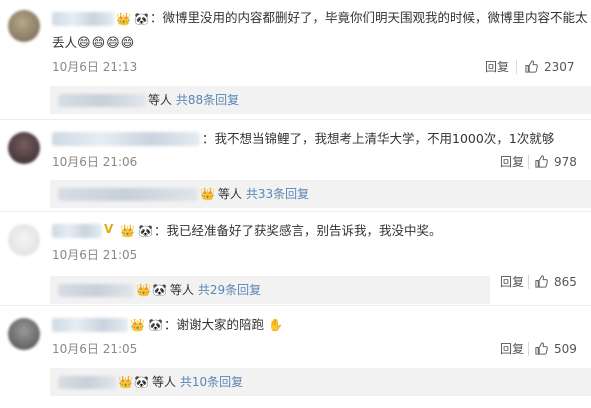  Describe the element at coordinates (320, 382) in the screenshot. I see `replies-summary: 👑 🐼 等人 共10条回复` at that location.